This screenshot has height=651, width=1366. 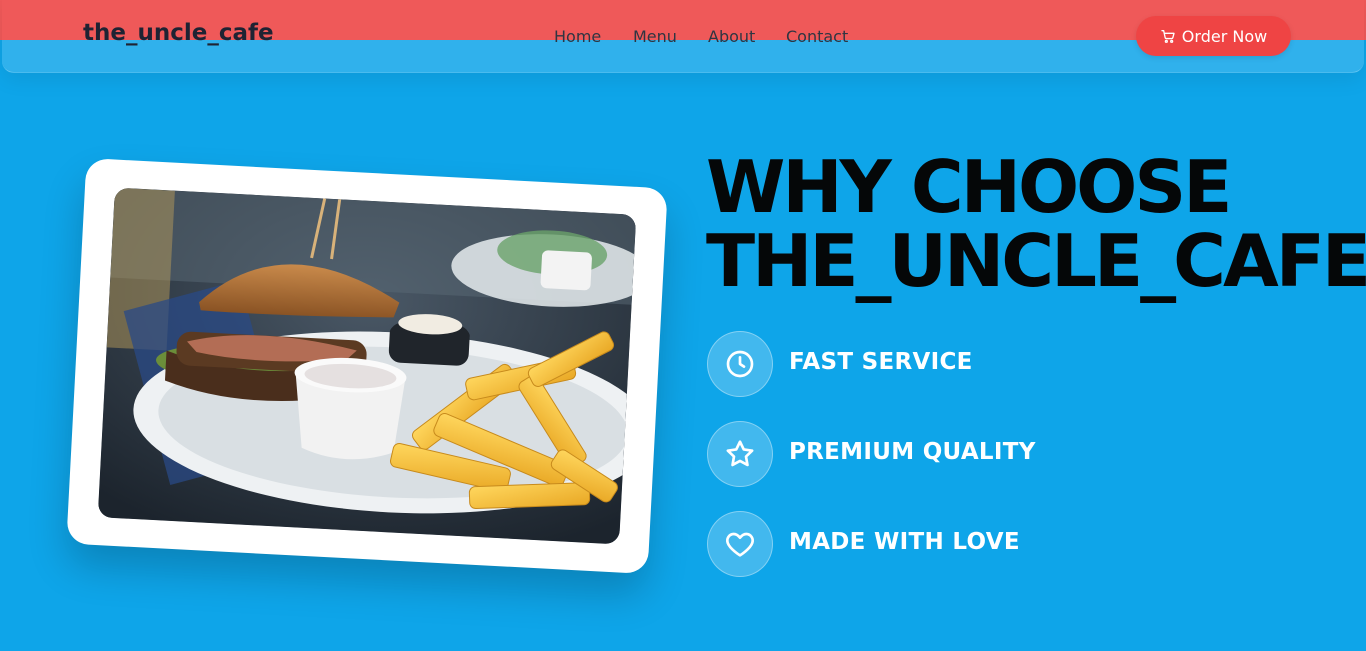 I want to click on nav-link-home: Home, so click(x=577, y=36).